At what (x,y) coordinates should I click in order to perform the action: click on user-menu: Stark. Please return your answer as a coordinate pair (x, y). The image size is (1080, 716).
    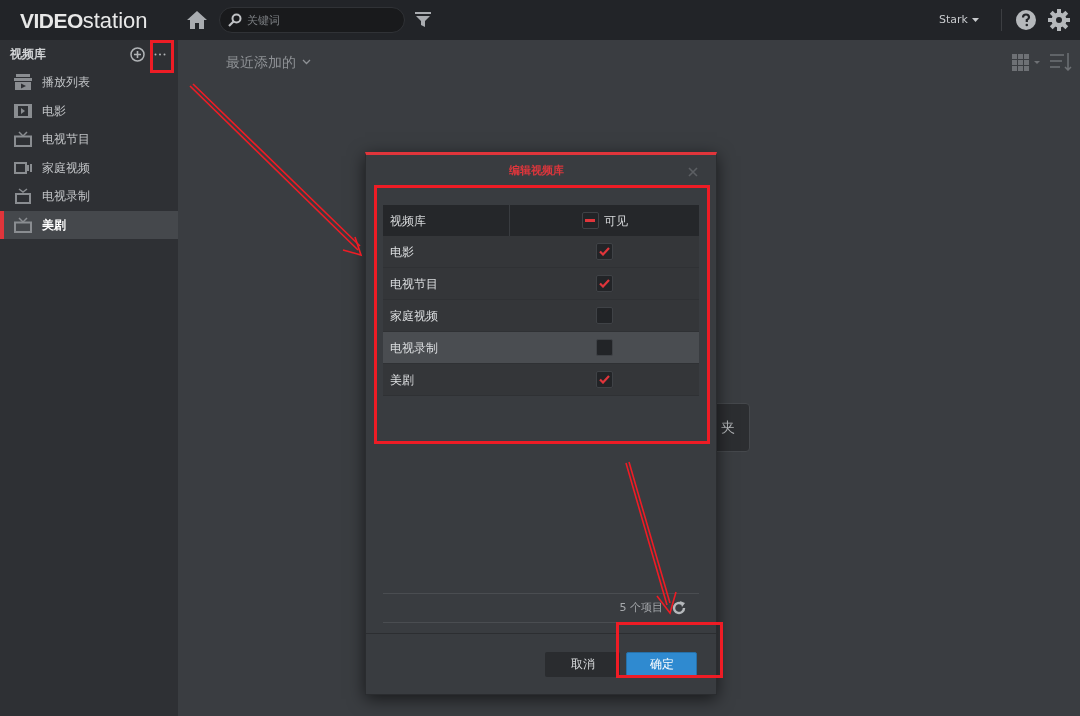
    Looking at the image, I should click on (959, 20).